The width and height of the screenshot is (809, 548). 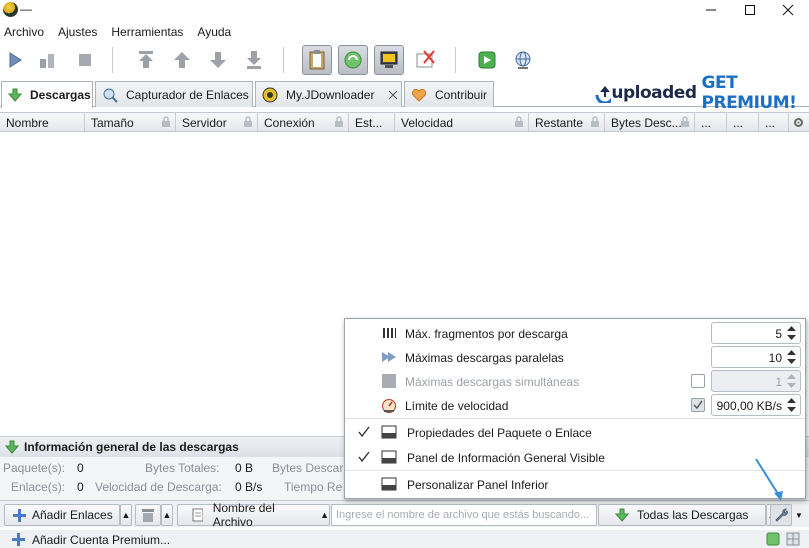 What do you see at coordinates (567, 122) in the screenshot?
I see `column-restante: Restante` at bounding box center [567, 122].